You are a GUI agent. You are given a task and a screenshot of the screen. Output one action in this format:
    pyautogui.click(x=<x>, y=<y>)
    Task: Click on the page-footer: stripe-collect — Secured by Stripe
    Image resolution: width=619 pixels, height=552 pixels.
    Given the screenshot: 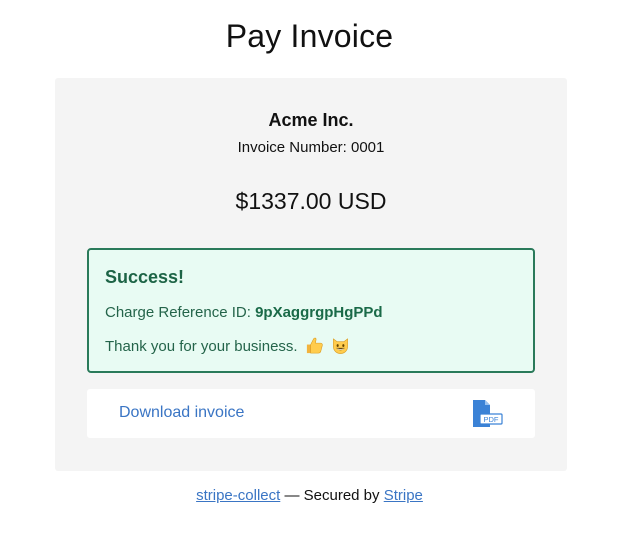 What is the action you would take?
    pyautogui.click(x=309, y=495)
    